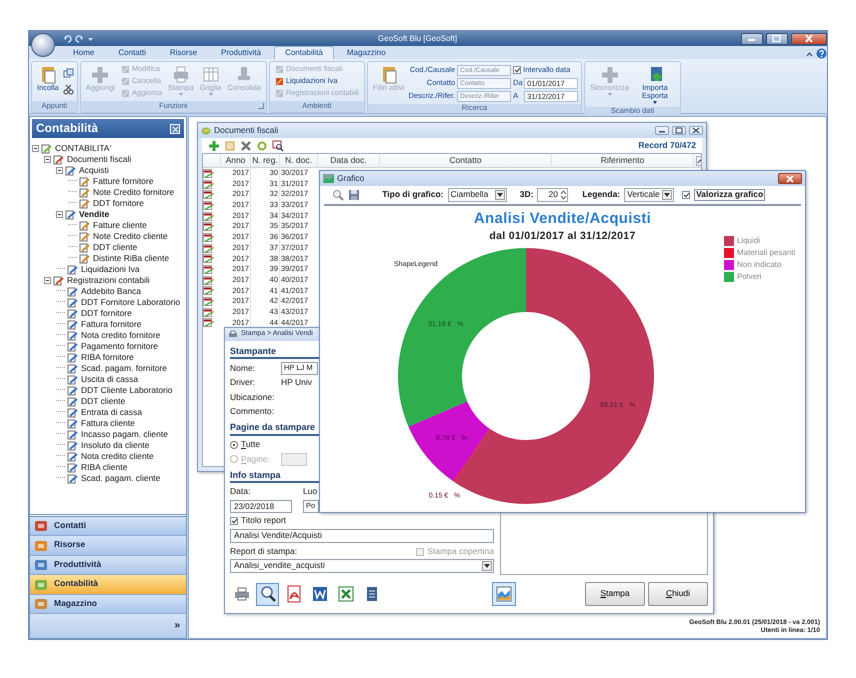 This screenshot has height=678, width=856. What do you see at coordinates (504, 594) in the screenshot?
I see `chart-button` at bounding box center [504, 594].